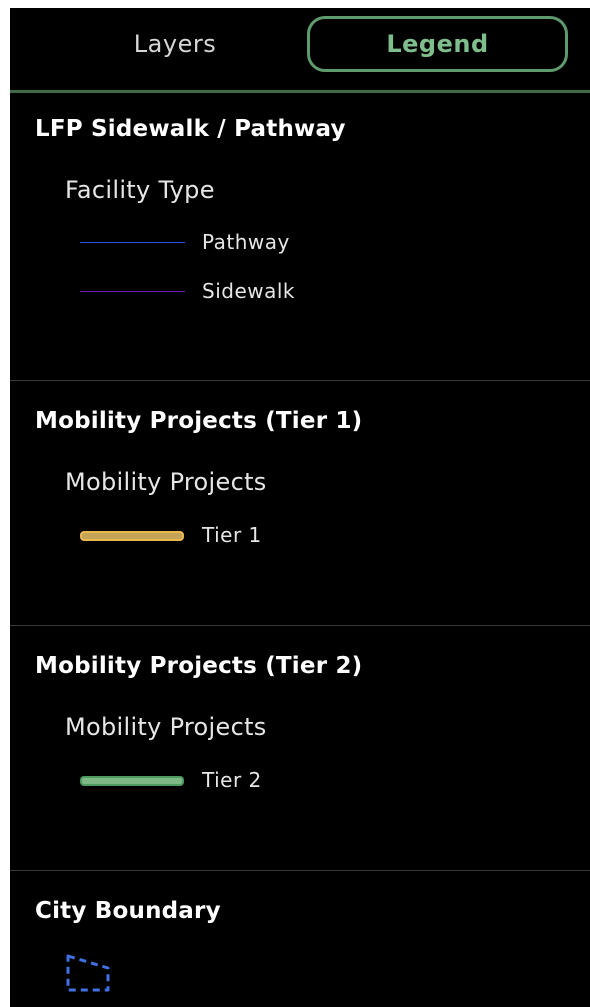 The width and height of the screenshot is (590, 1007). What do you see at coordinates (132, 536) in the screenshot?
I see `tier-1-line-icon` at bounding box center [132, 536].